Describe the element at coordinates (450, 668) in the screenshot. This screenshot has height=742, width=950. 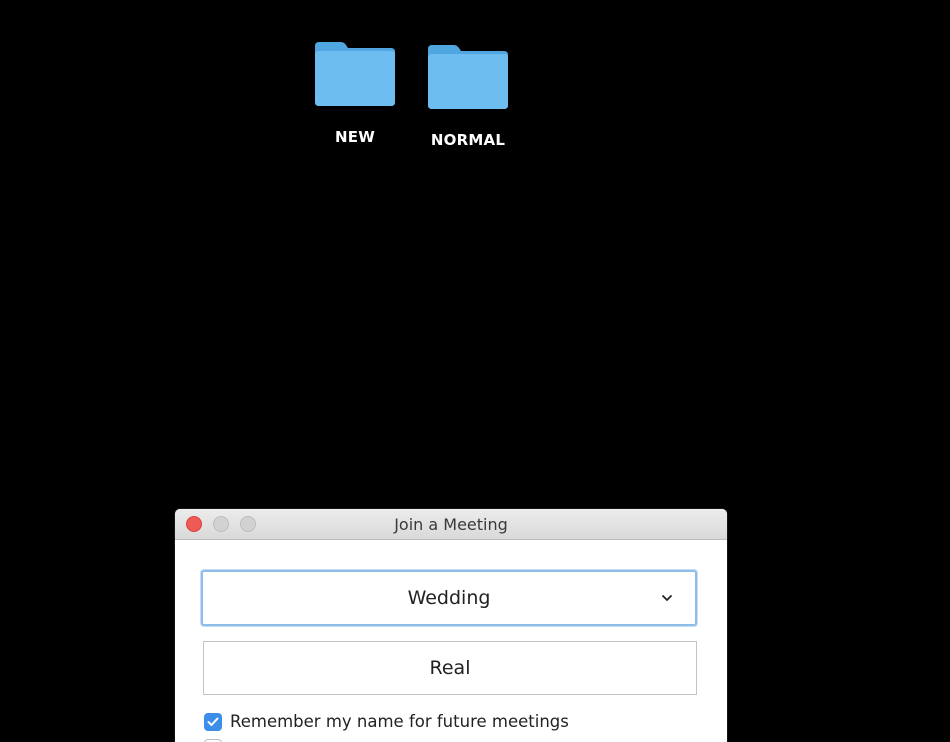
I see `name-input: Real` at that location.